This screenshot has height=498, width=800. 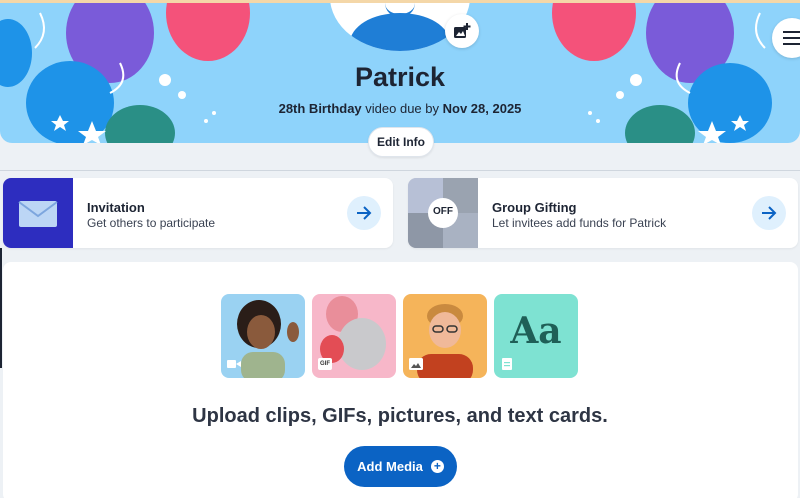 I want to click on invitation-thumb, so click(x=38, y=213).